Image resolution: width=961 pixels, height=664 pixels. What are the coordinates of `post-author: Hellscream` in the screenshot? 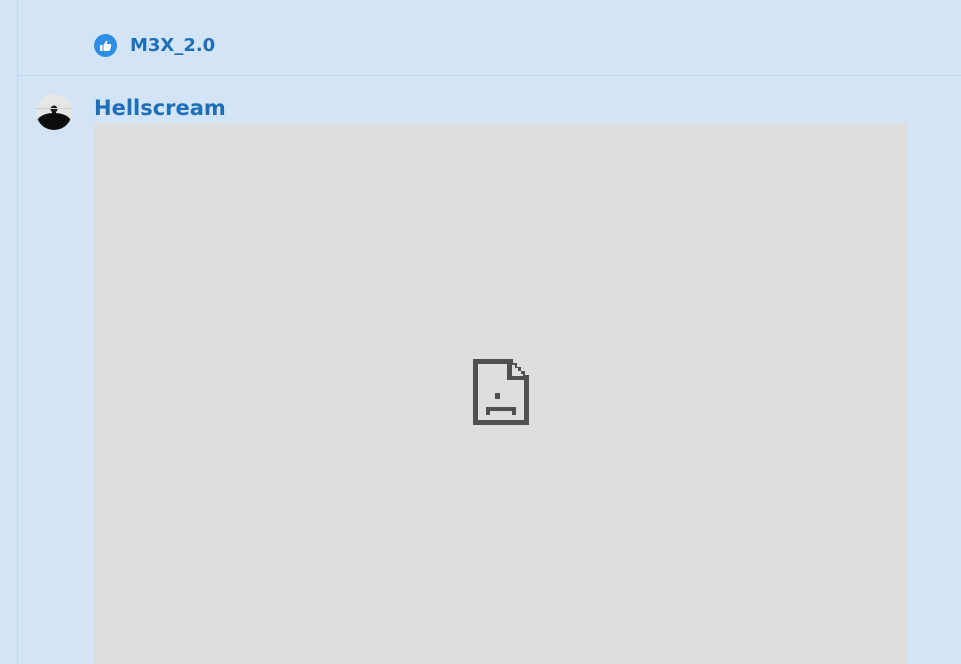 It's located at (160, 108).